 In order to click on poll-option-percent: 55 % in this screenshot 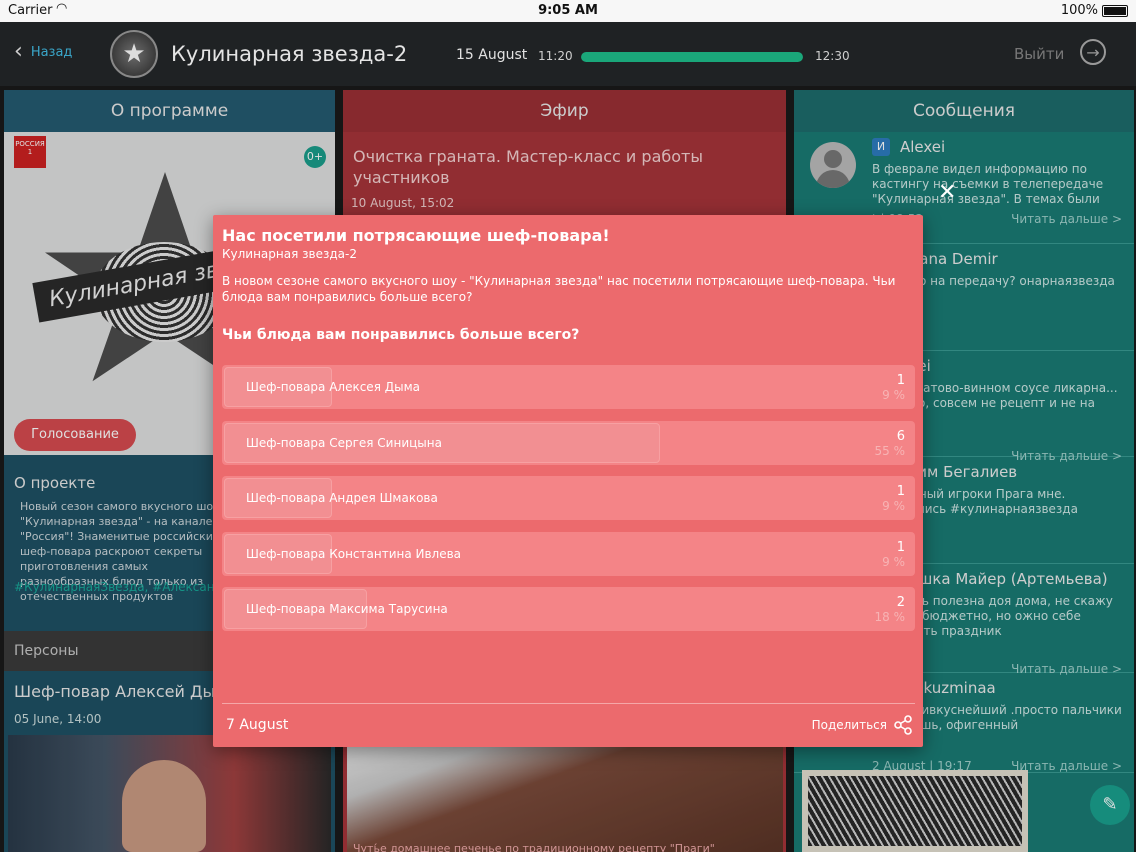, I will do `click(890, 450)`.